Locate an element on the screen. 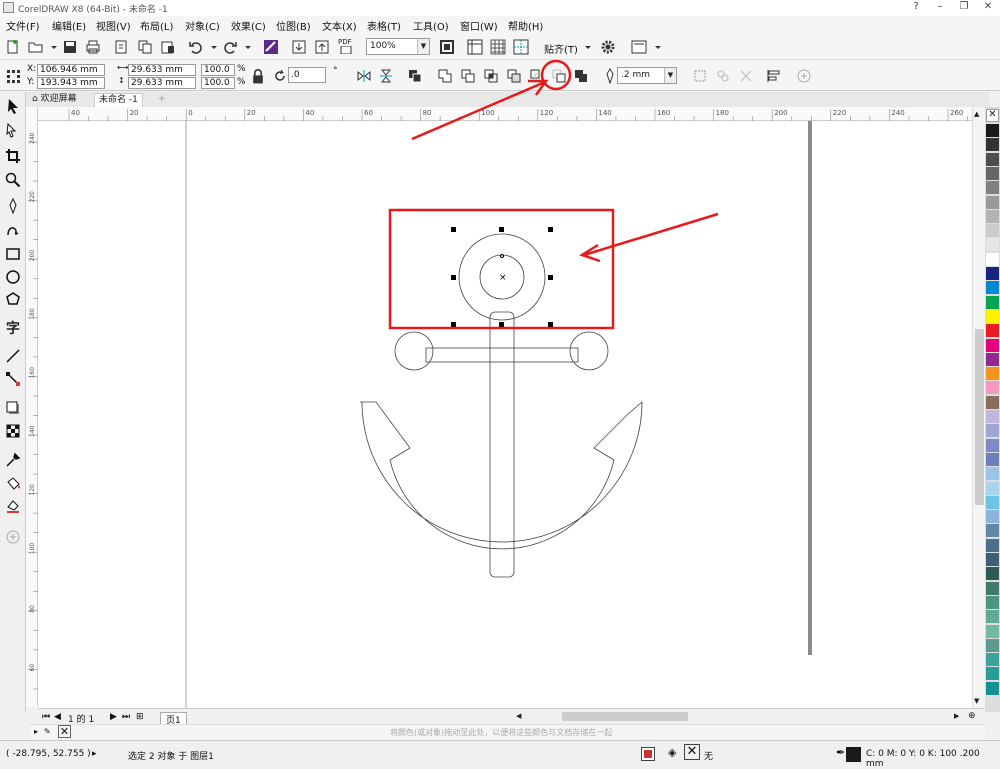 The height and width of the screenshot is (769, 1000). handle-top-left is located at coordinates (453, 229).